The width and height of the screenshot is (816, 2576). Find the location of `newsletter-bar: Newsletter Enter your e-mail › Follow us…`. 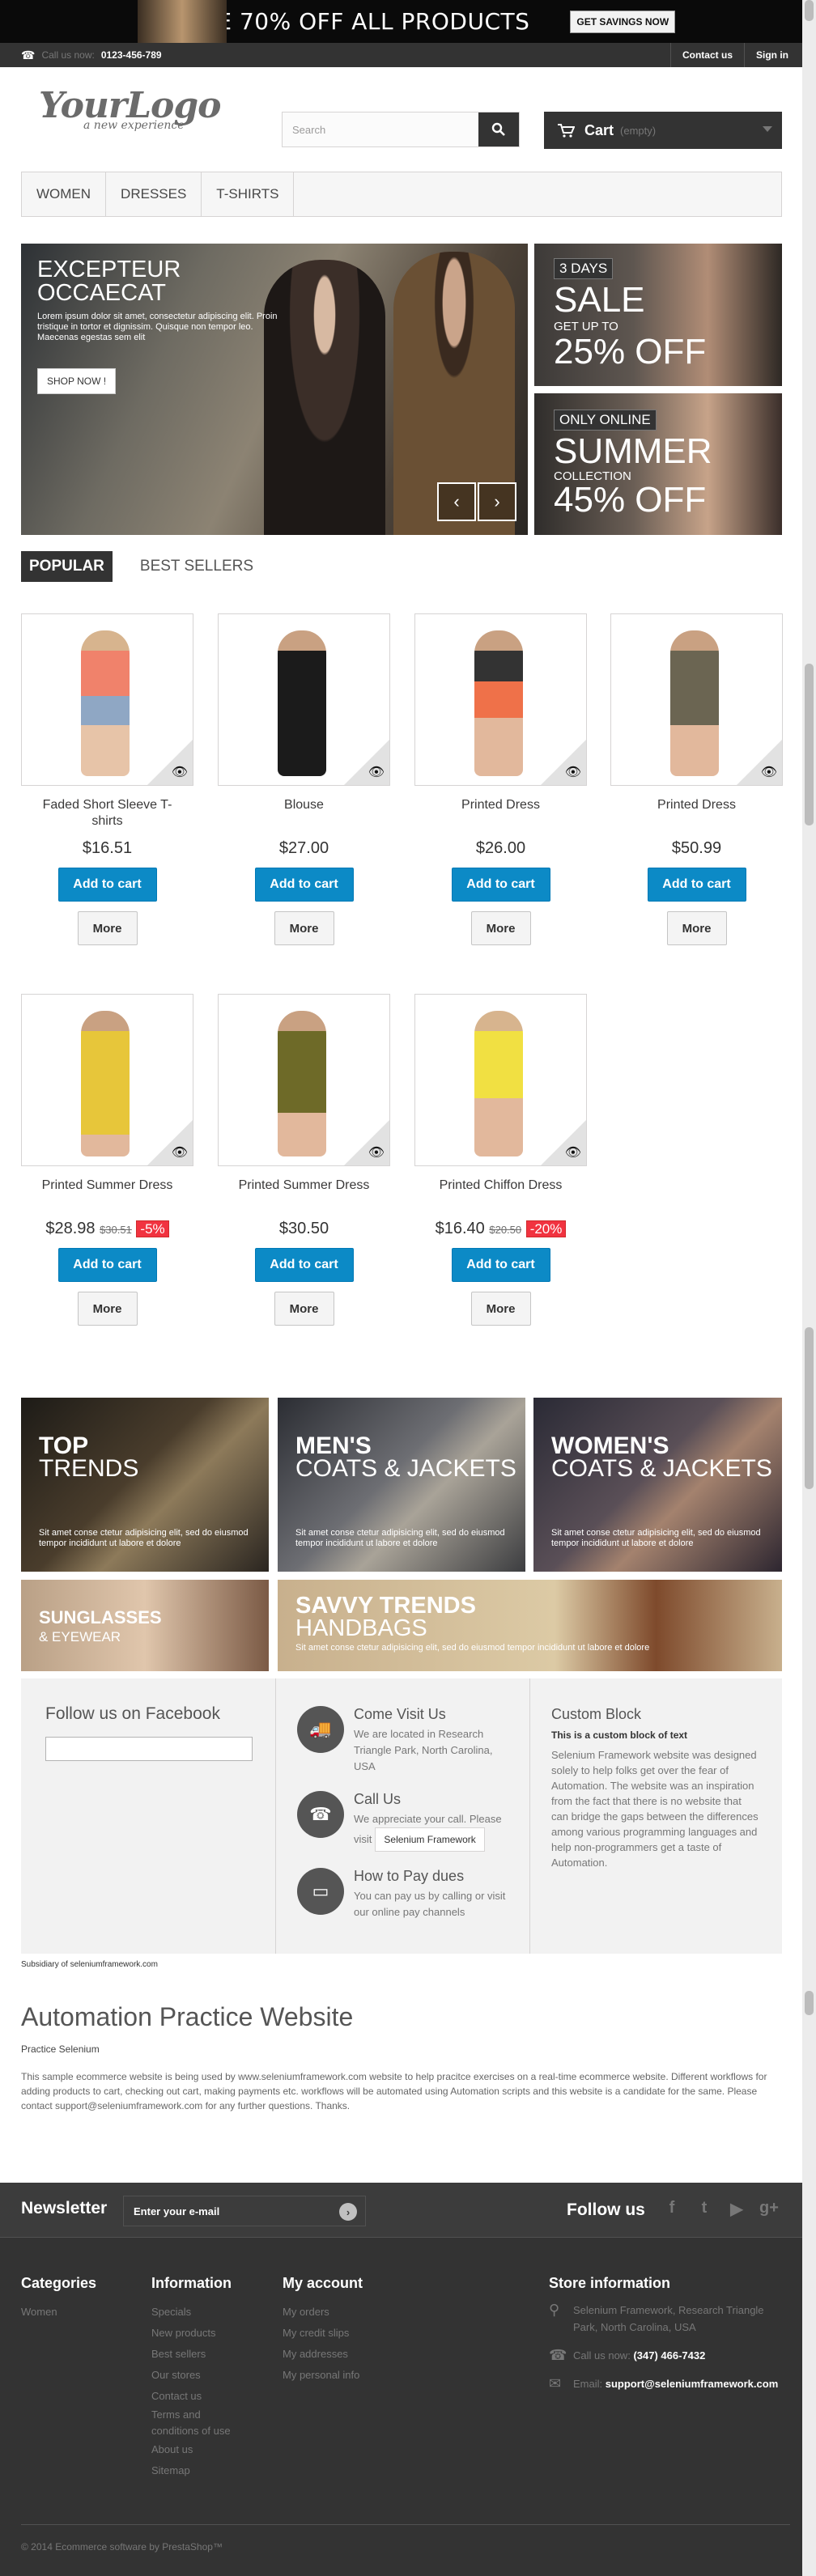

newsletter-bar: Newsletter Enter your e-mail › Follow us… is located at coordinates (408, 2210).